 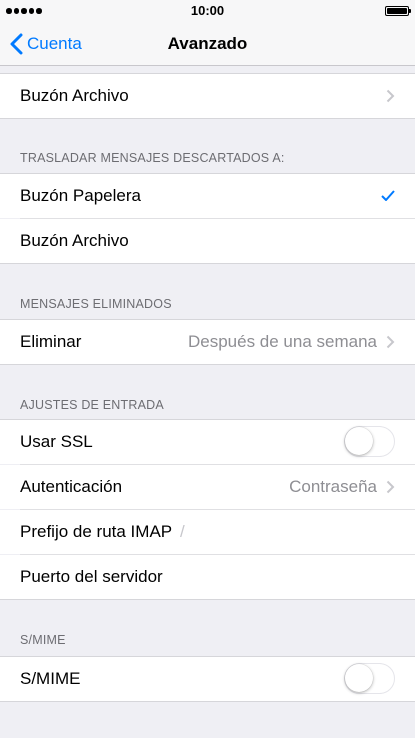 What do you see at coordinates (388, 195) in the screenshot?
I see `checkmark-icon` at bounding box center [388, 195].